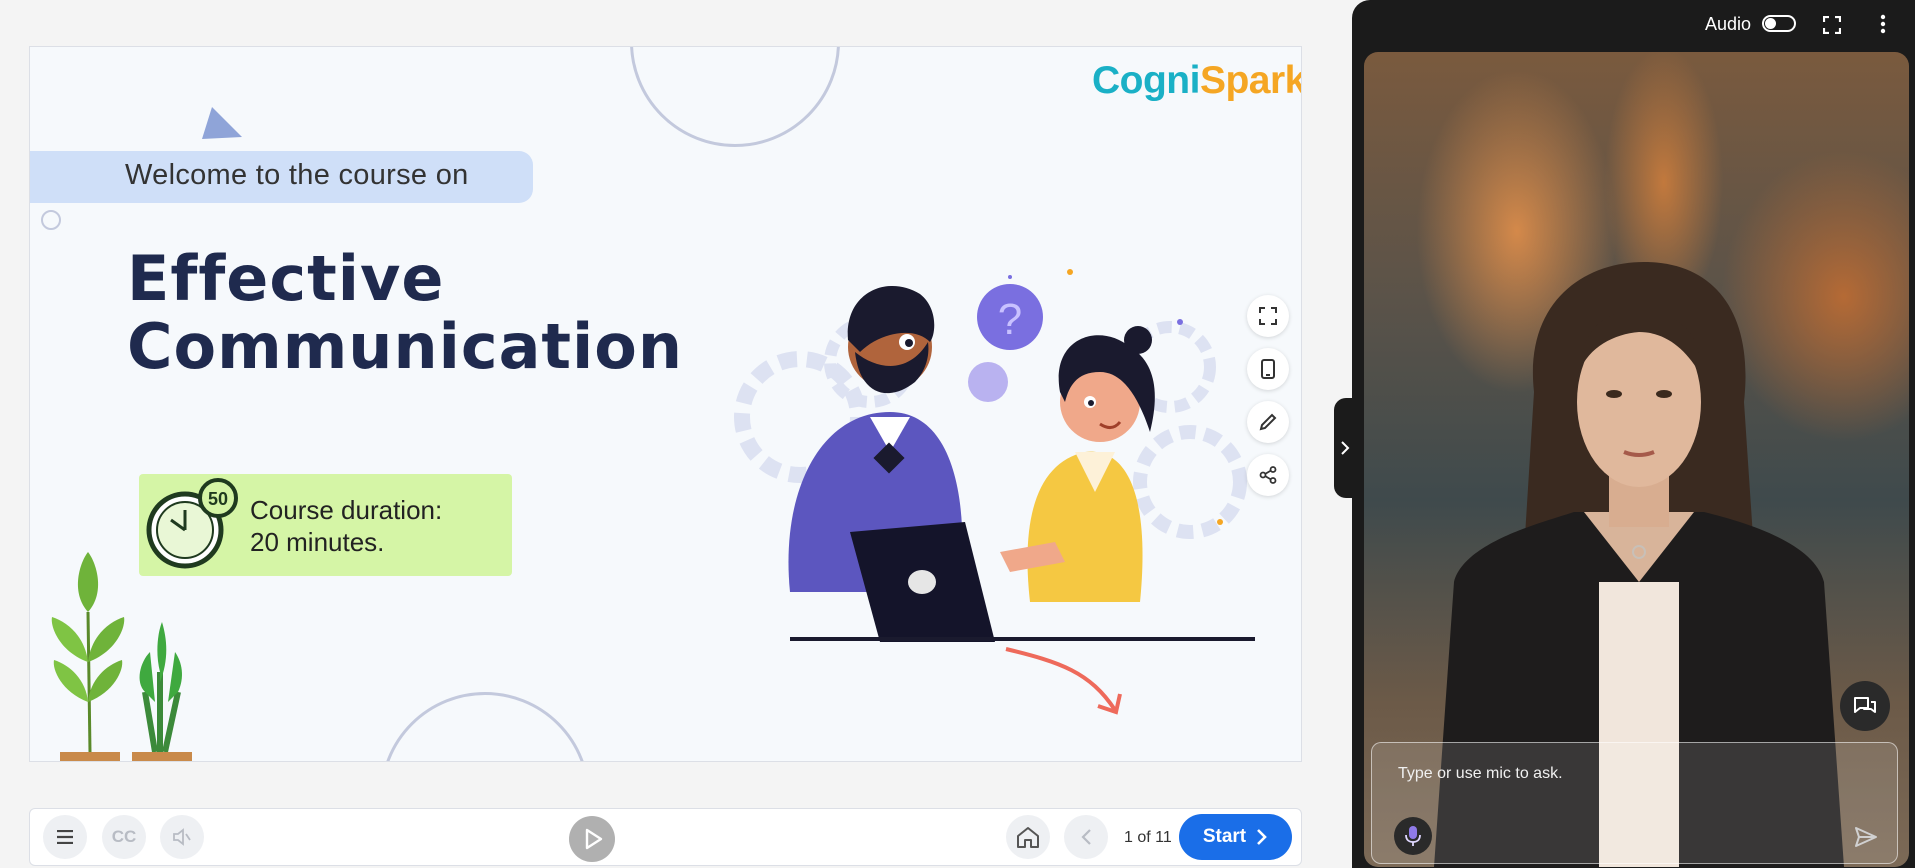  I want to click on chat-toggle-button, so click(1865, 706).